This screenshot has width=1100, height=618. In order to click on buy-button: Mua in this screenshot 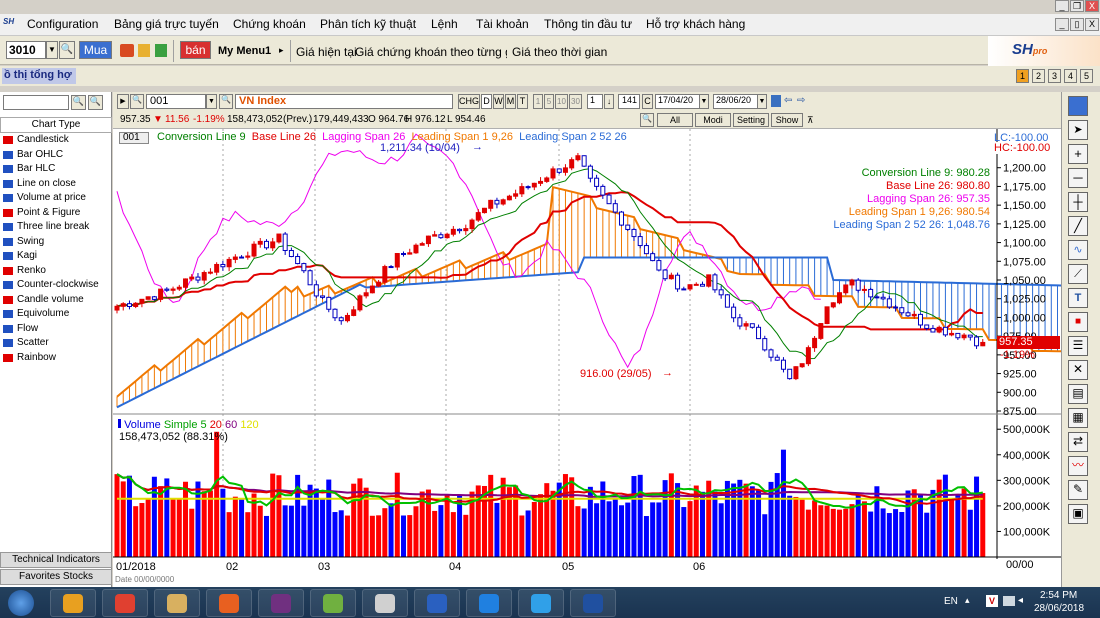, I will do `click(95, 50)`.